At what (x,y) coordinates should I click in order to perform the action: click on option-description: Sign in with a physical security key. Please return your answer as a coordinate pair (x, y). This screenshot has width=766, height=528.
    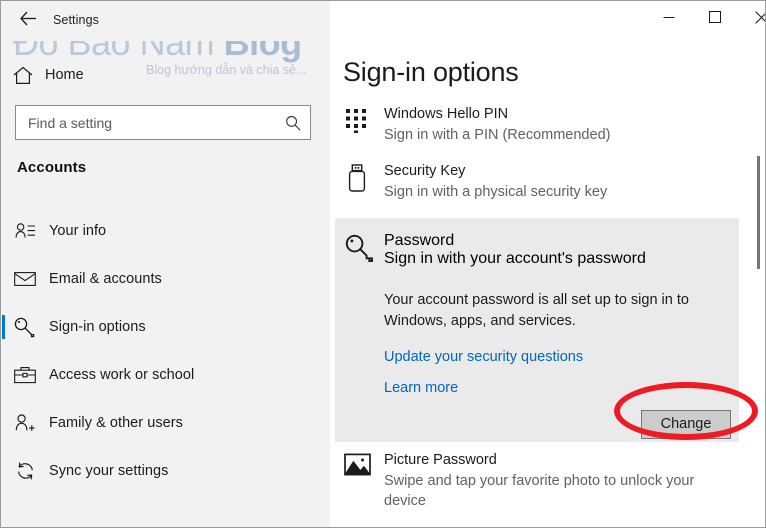
    Looking at the image, I should click on (496, 192).